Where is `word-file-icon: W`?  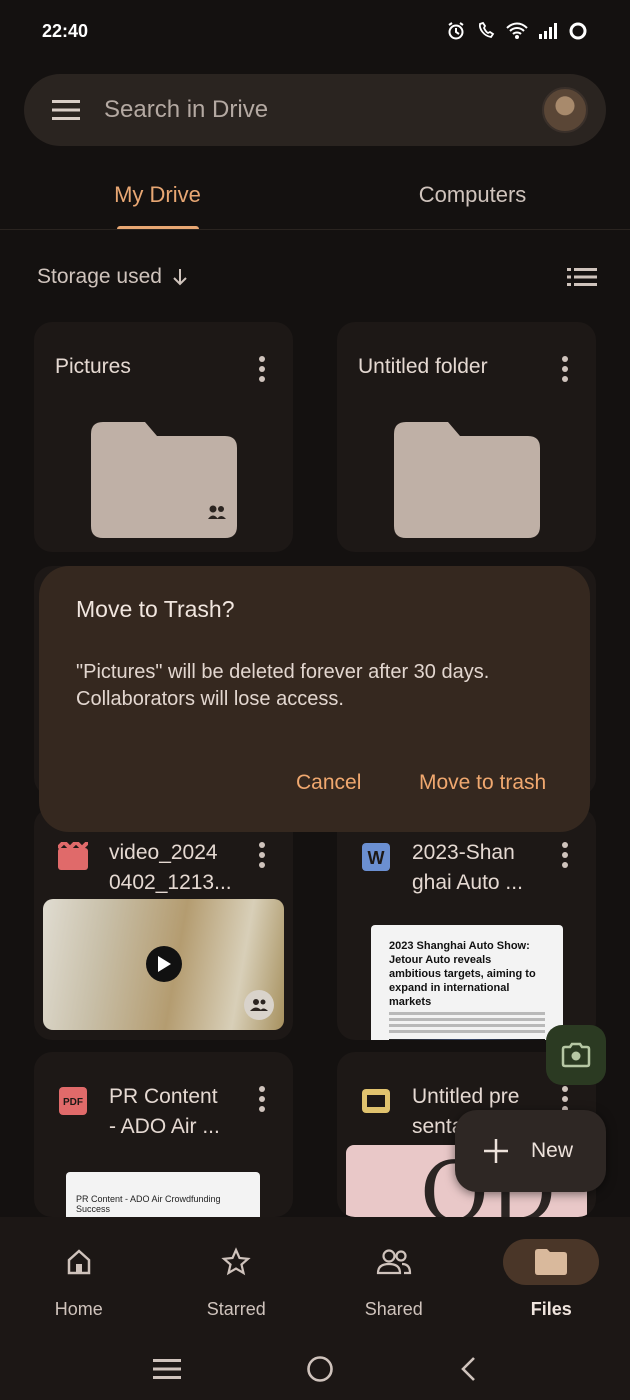 word-file-icon: W is located at coordinates (376, 857).